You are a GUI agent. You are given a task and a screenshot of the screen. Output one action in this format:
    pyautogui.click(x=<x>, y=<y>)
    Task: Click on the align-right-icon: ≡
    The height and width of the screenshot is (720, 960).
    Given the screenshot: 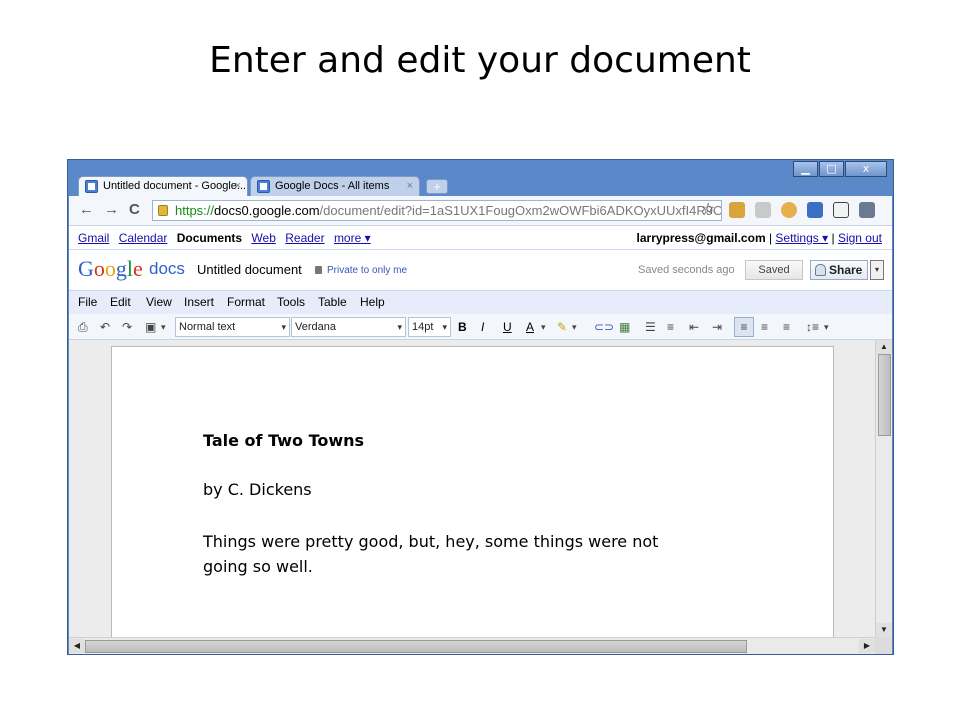 What is the action you would take?
    pyautogui.click(x=786, y=327)
    